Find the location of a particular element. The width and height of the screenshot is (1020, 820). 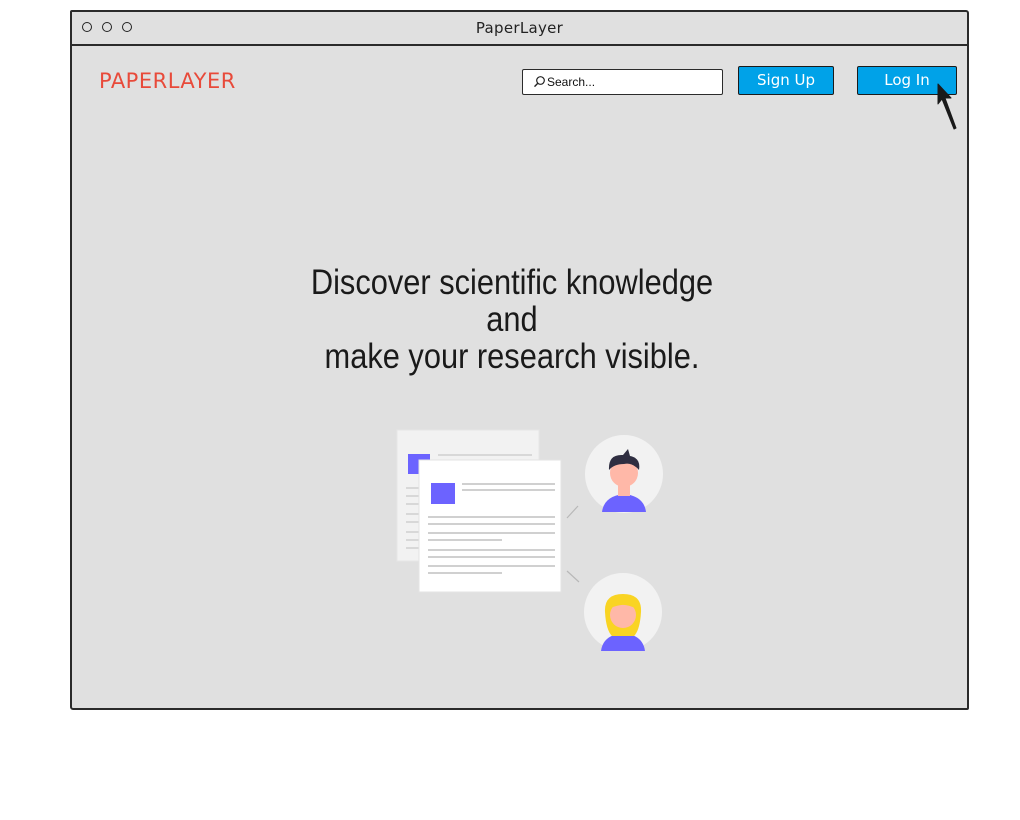

mouse-cursor-icon is located at coordinates (947, 106).